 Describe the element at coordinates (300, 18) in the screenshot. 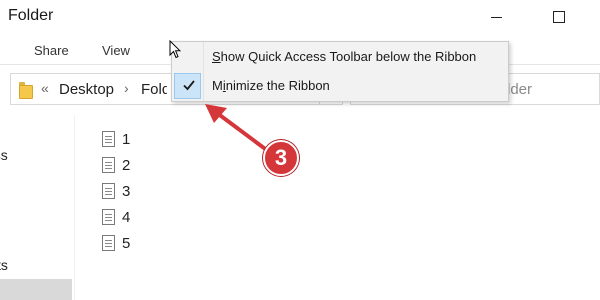

I see `title-bar: Folder` at that location.